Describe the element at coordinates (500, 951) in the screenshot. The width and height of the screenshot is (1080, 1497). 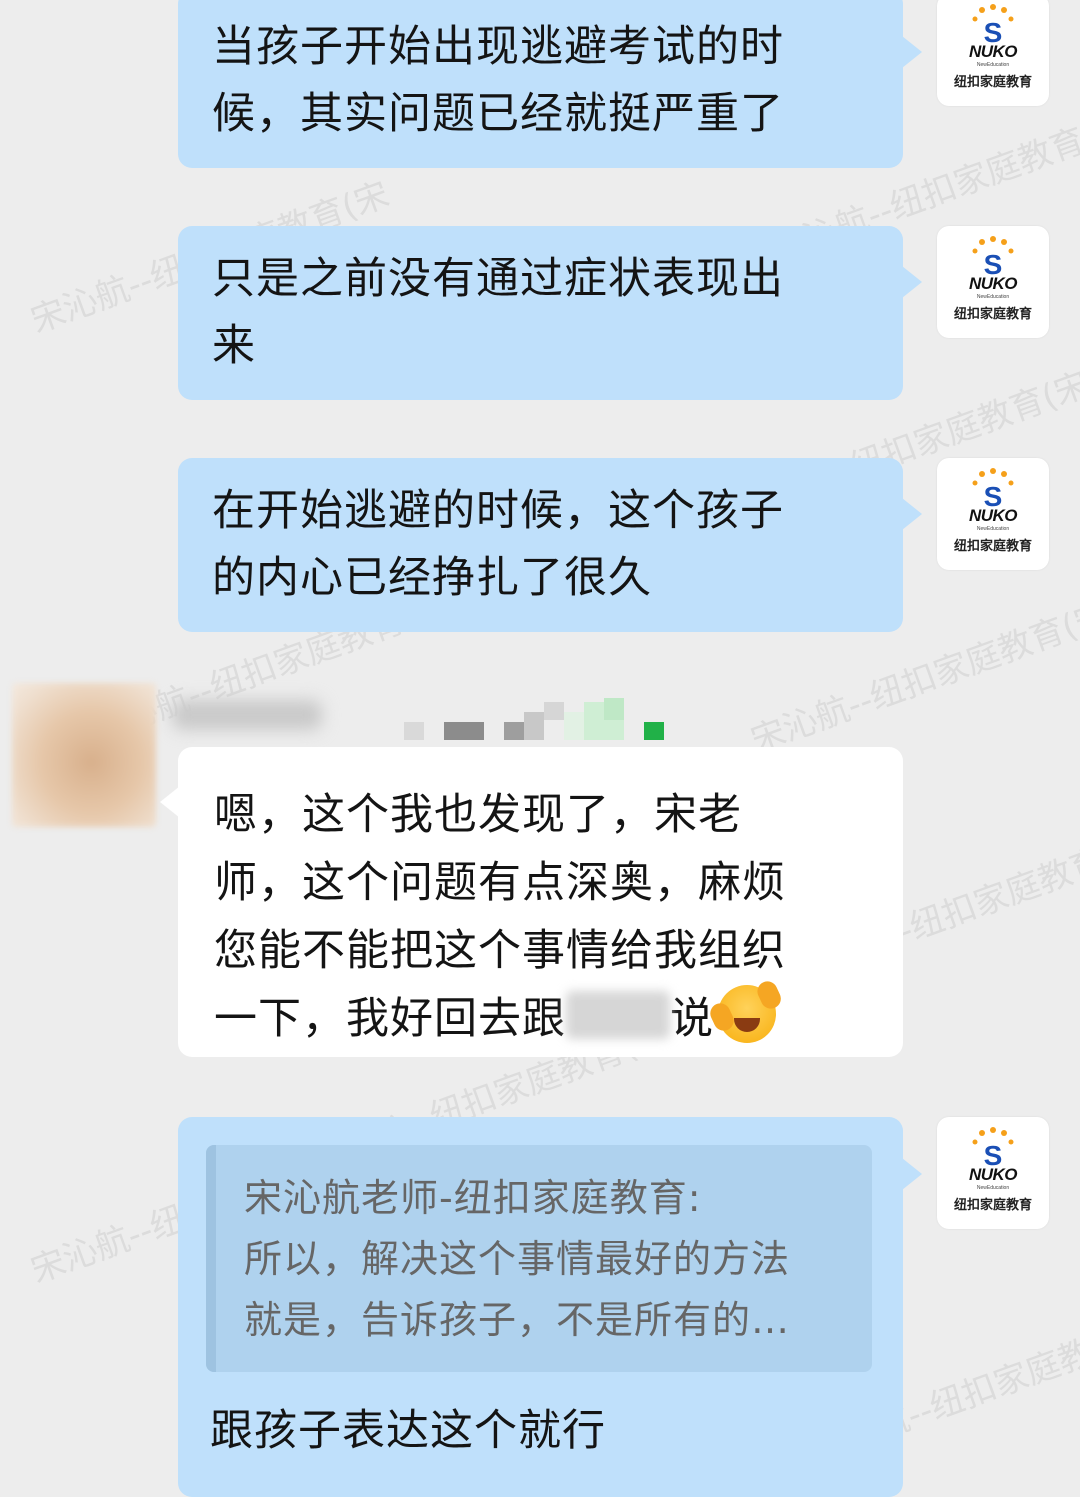
I see `message-text: 您能不能把这个事情给我组织` at that location.